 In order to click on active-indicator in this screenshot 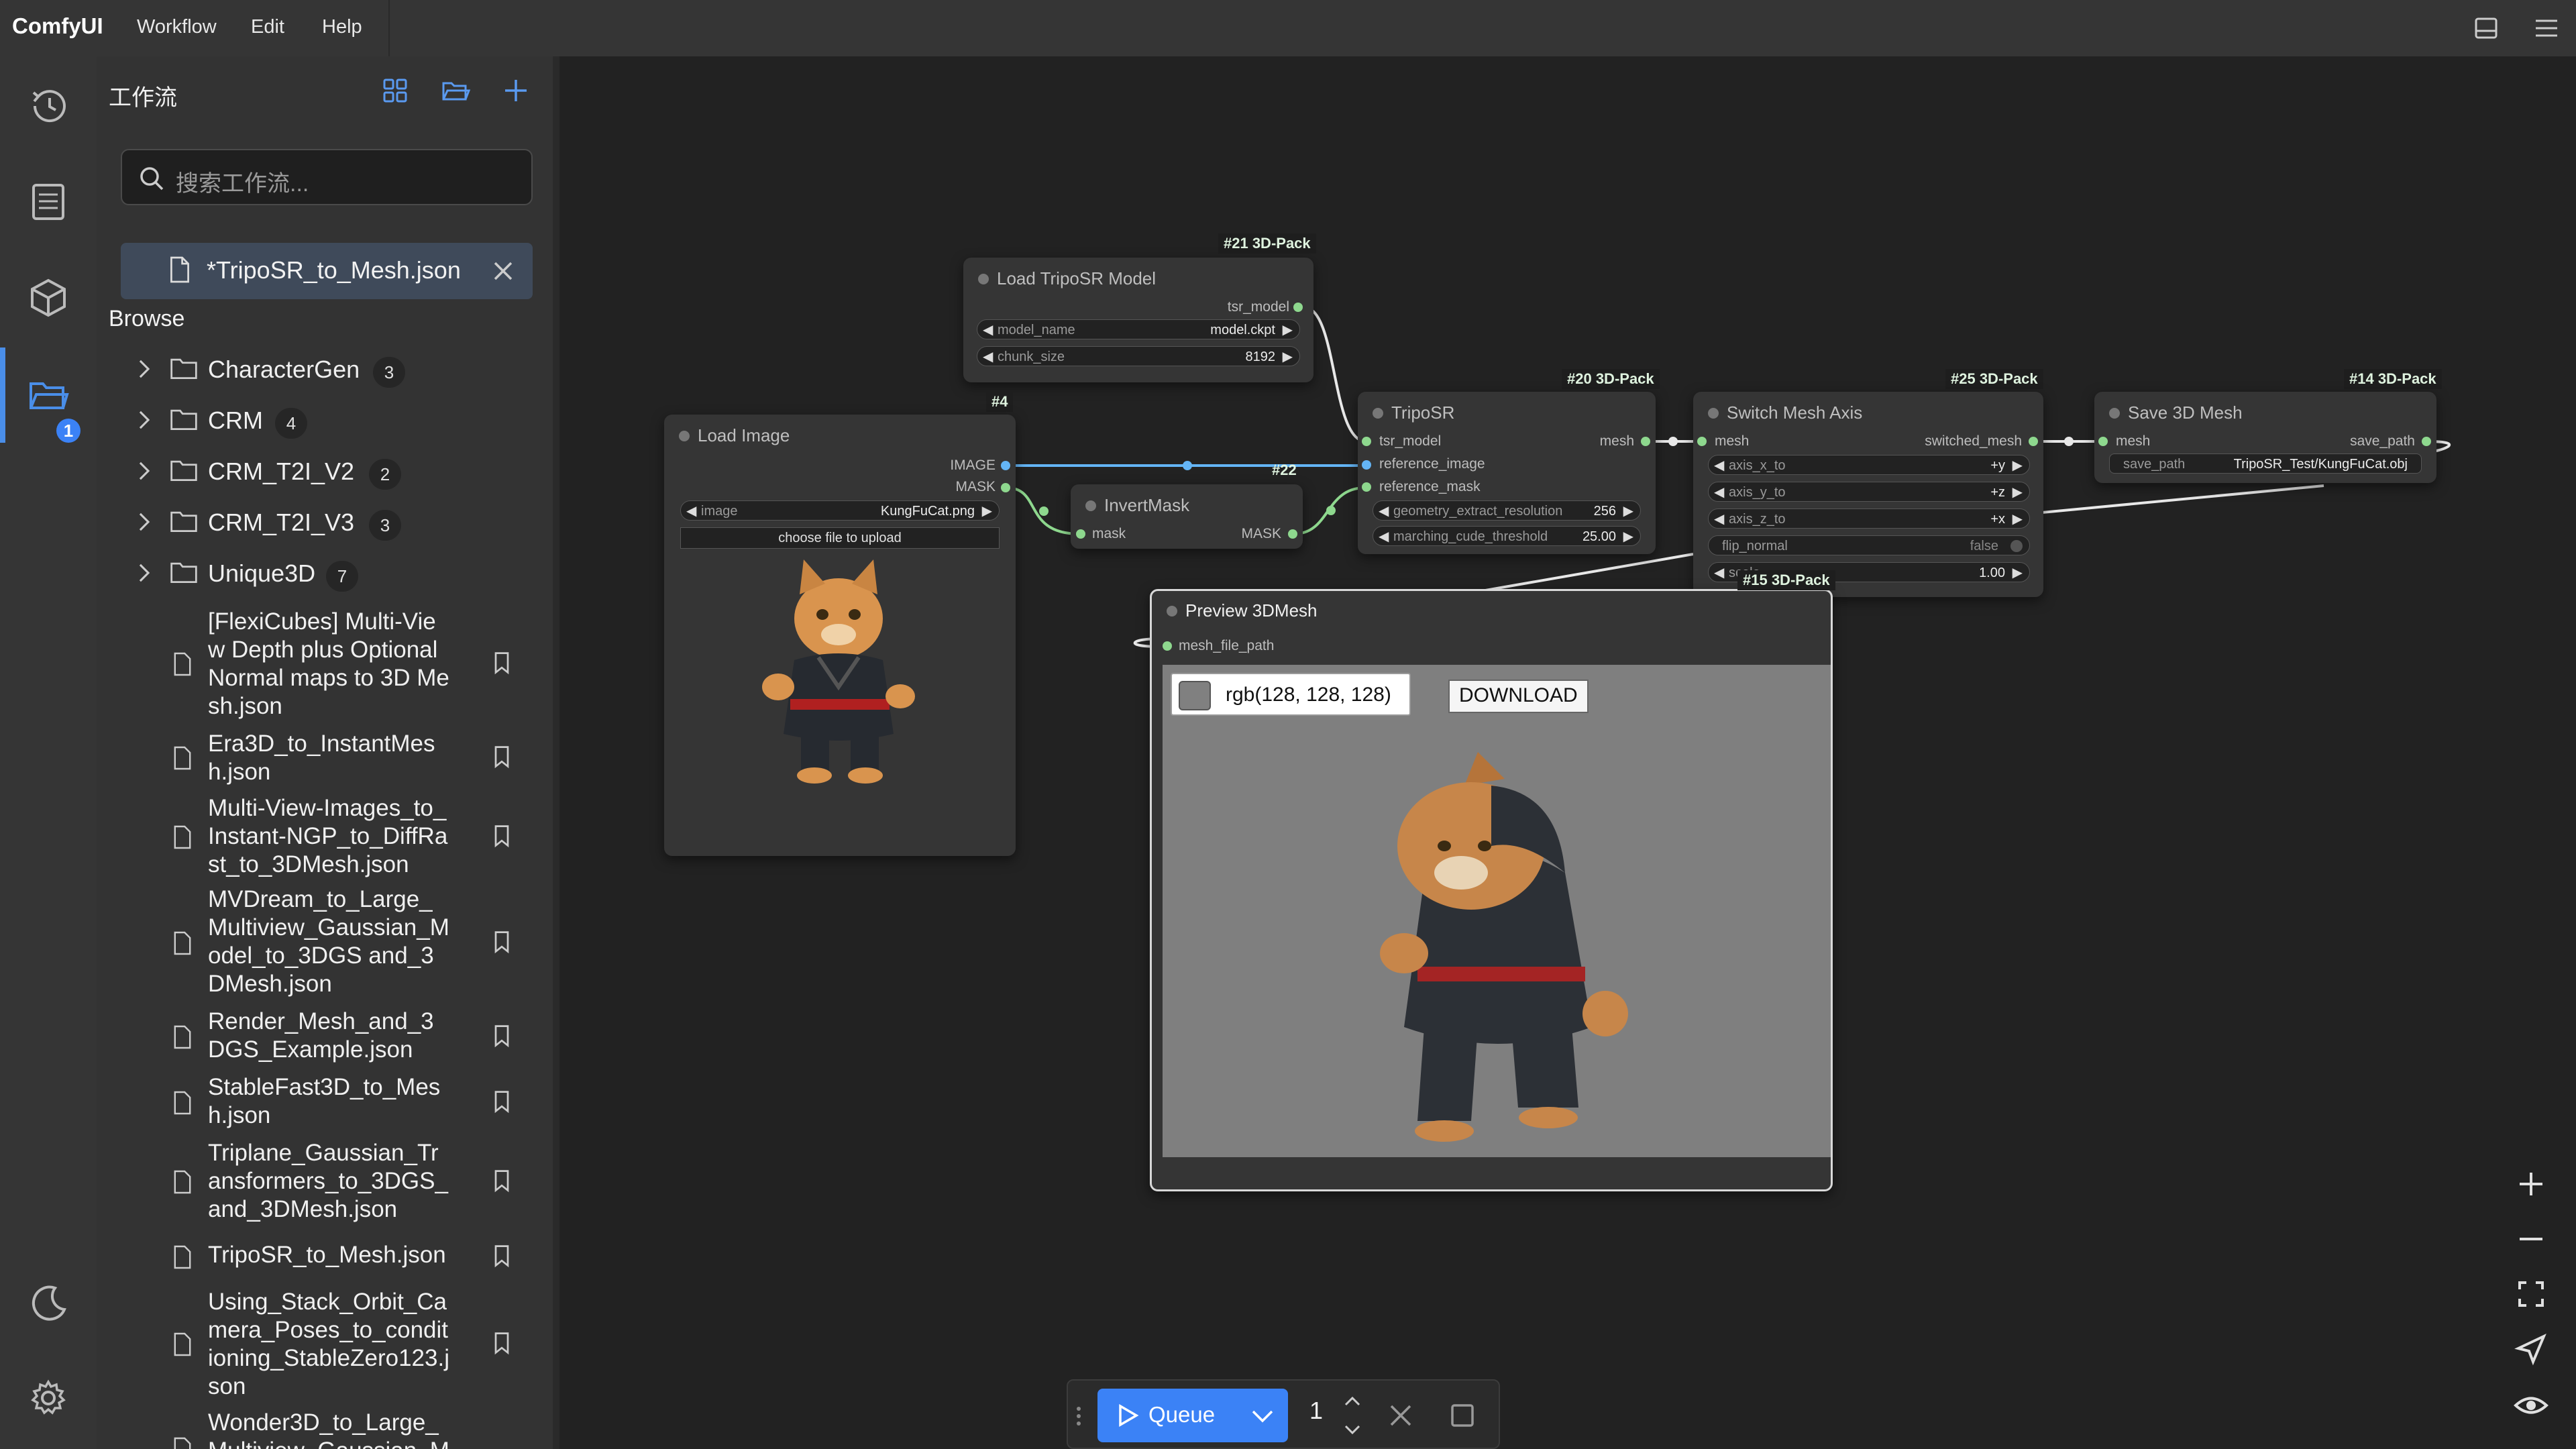, I will do `click(2, 395)`.